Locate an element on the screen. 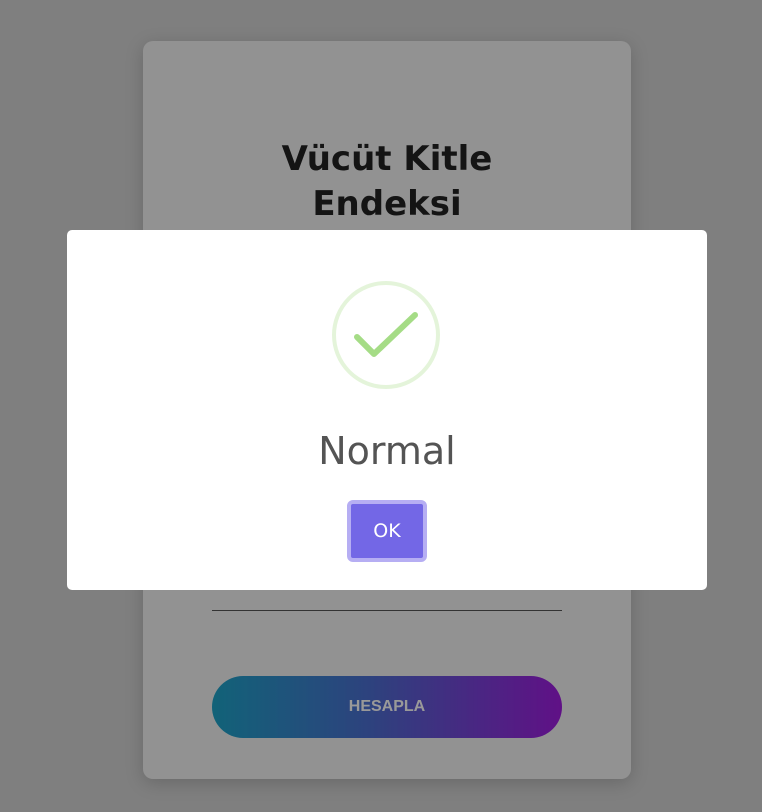 This screenshot has height=812, width=762. success-ring is located at coordinates (386, 335).